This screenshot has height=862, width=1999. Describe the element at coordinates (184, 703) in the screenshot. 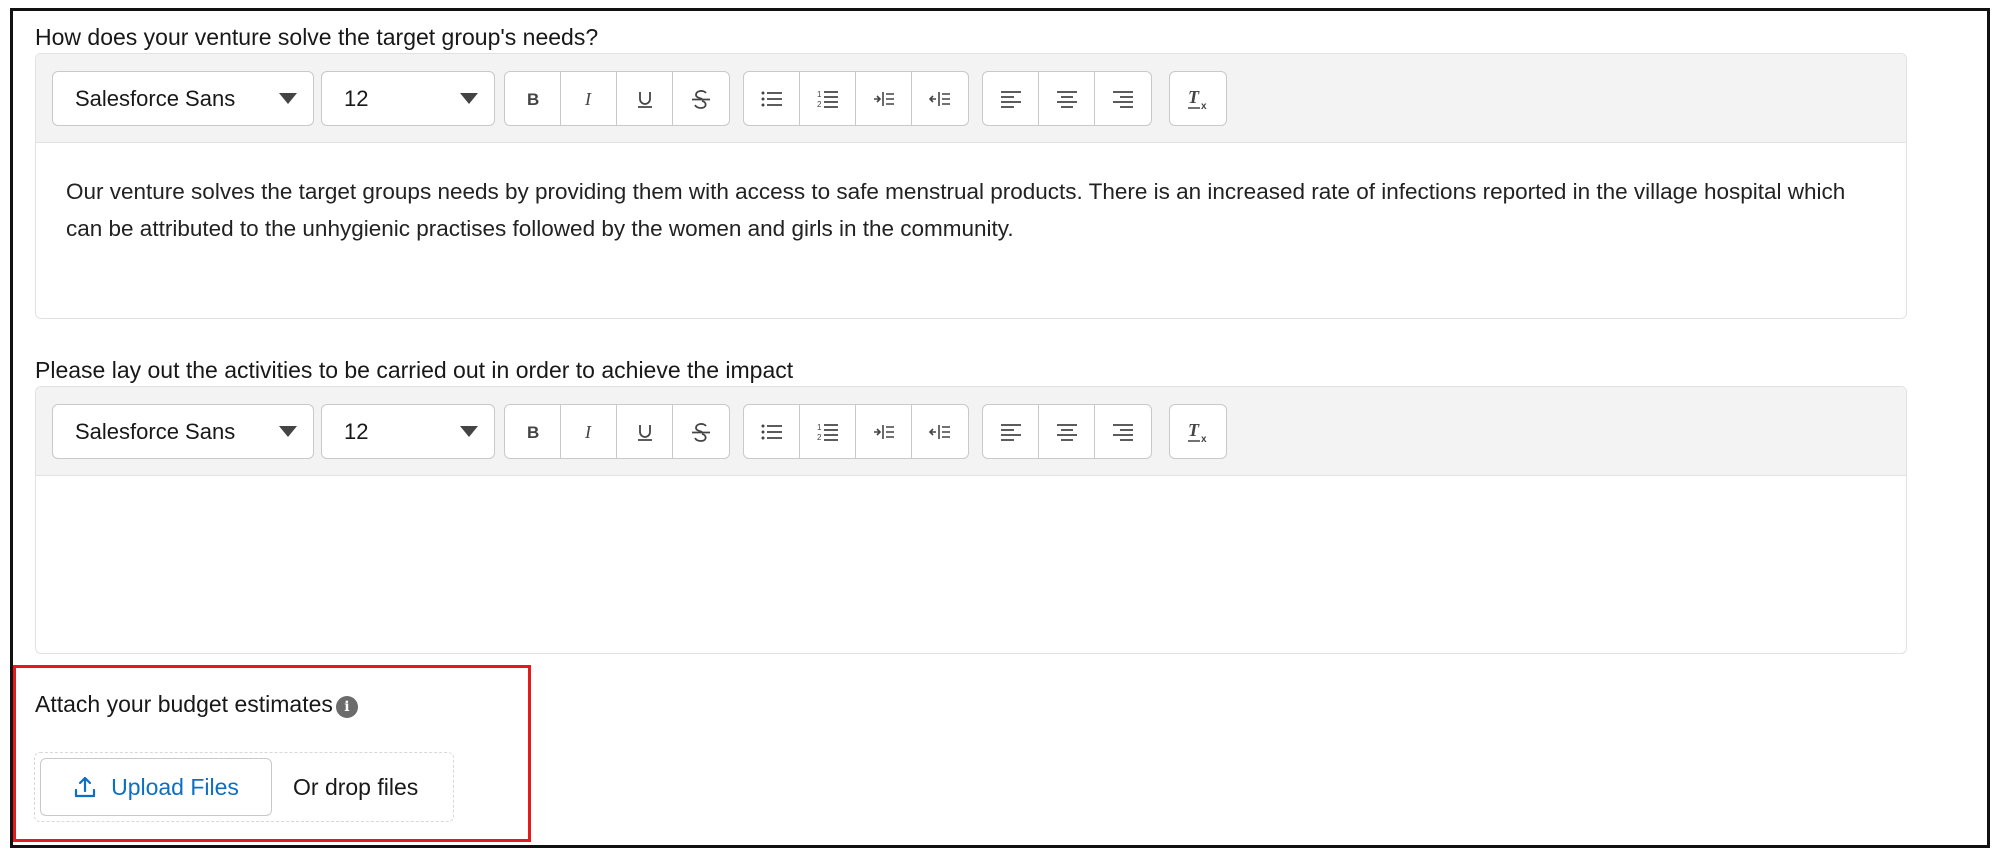

I see `attach-label-text: Attach your budget estimates` at that location.